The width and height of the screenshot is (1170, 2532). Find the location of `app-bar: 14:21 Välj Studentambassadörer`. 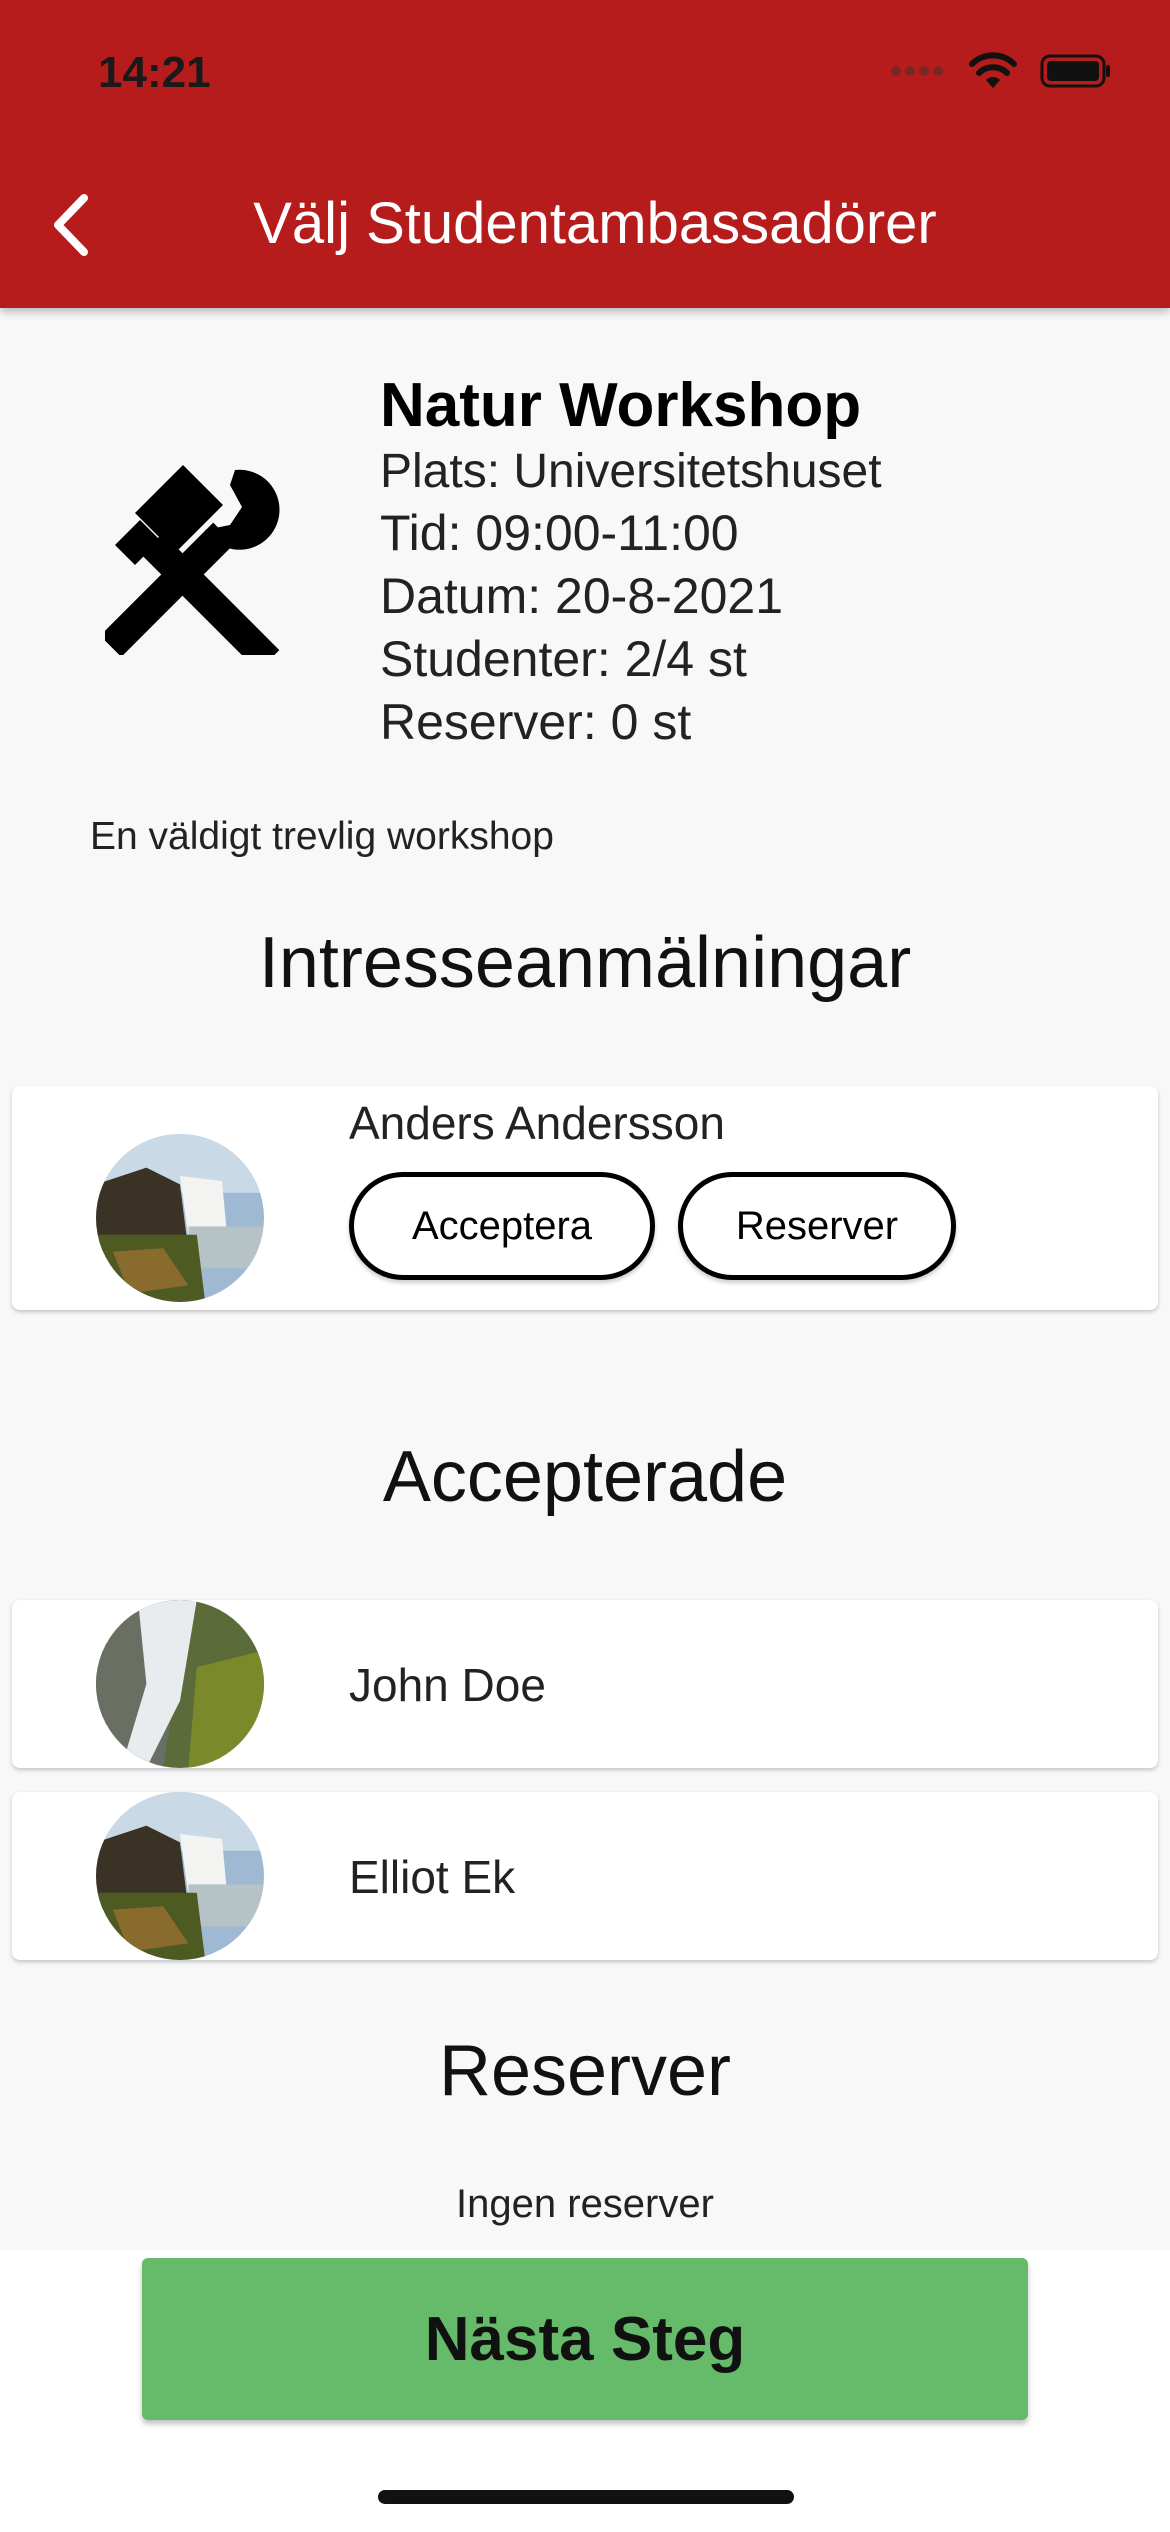

app-bar: 14:21 Välj Studentambassadörer is located at coordinates (585, 154).